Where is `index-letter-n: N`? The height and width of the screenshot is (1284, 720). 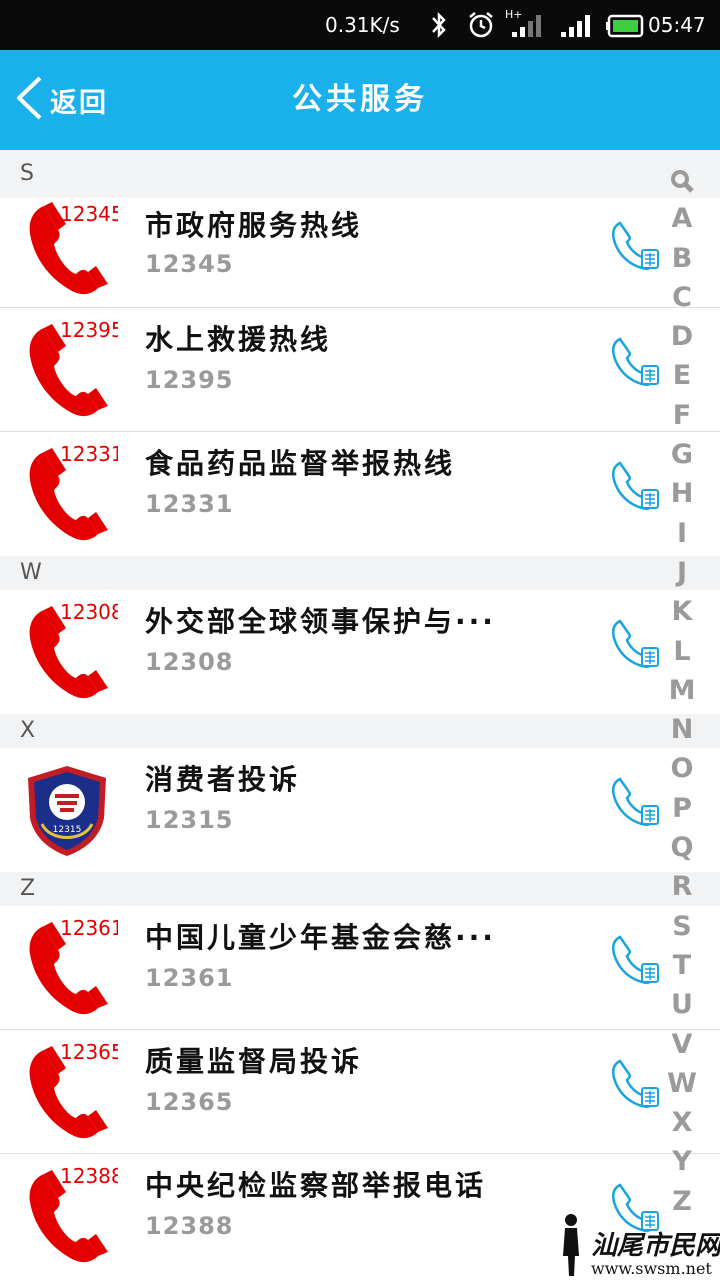
index-letter-n: N is located at coordinates (682, 729).